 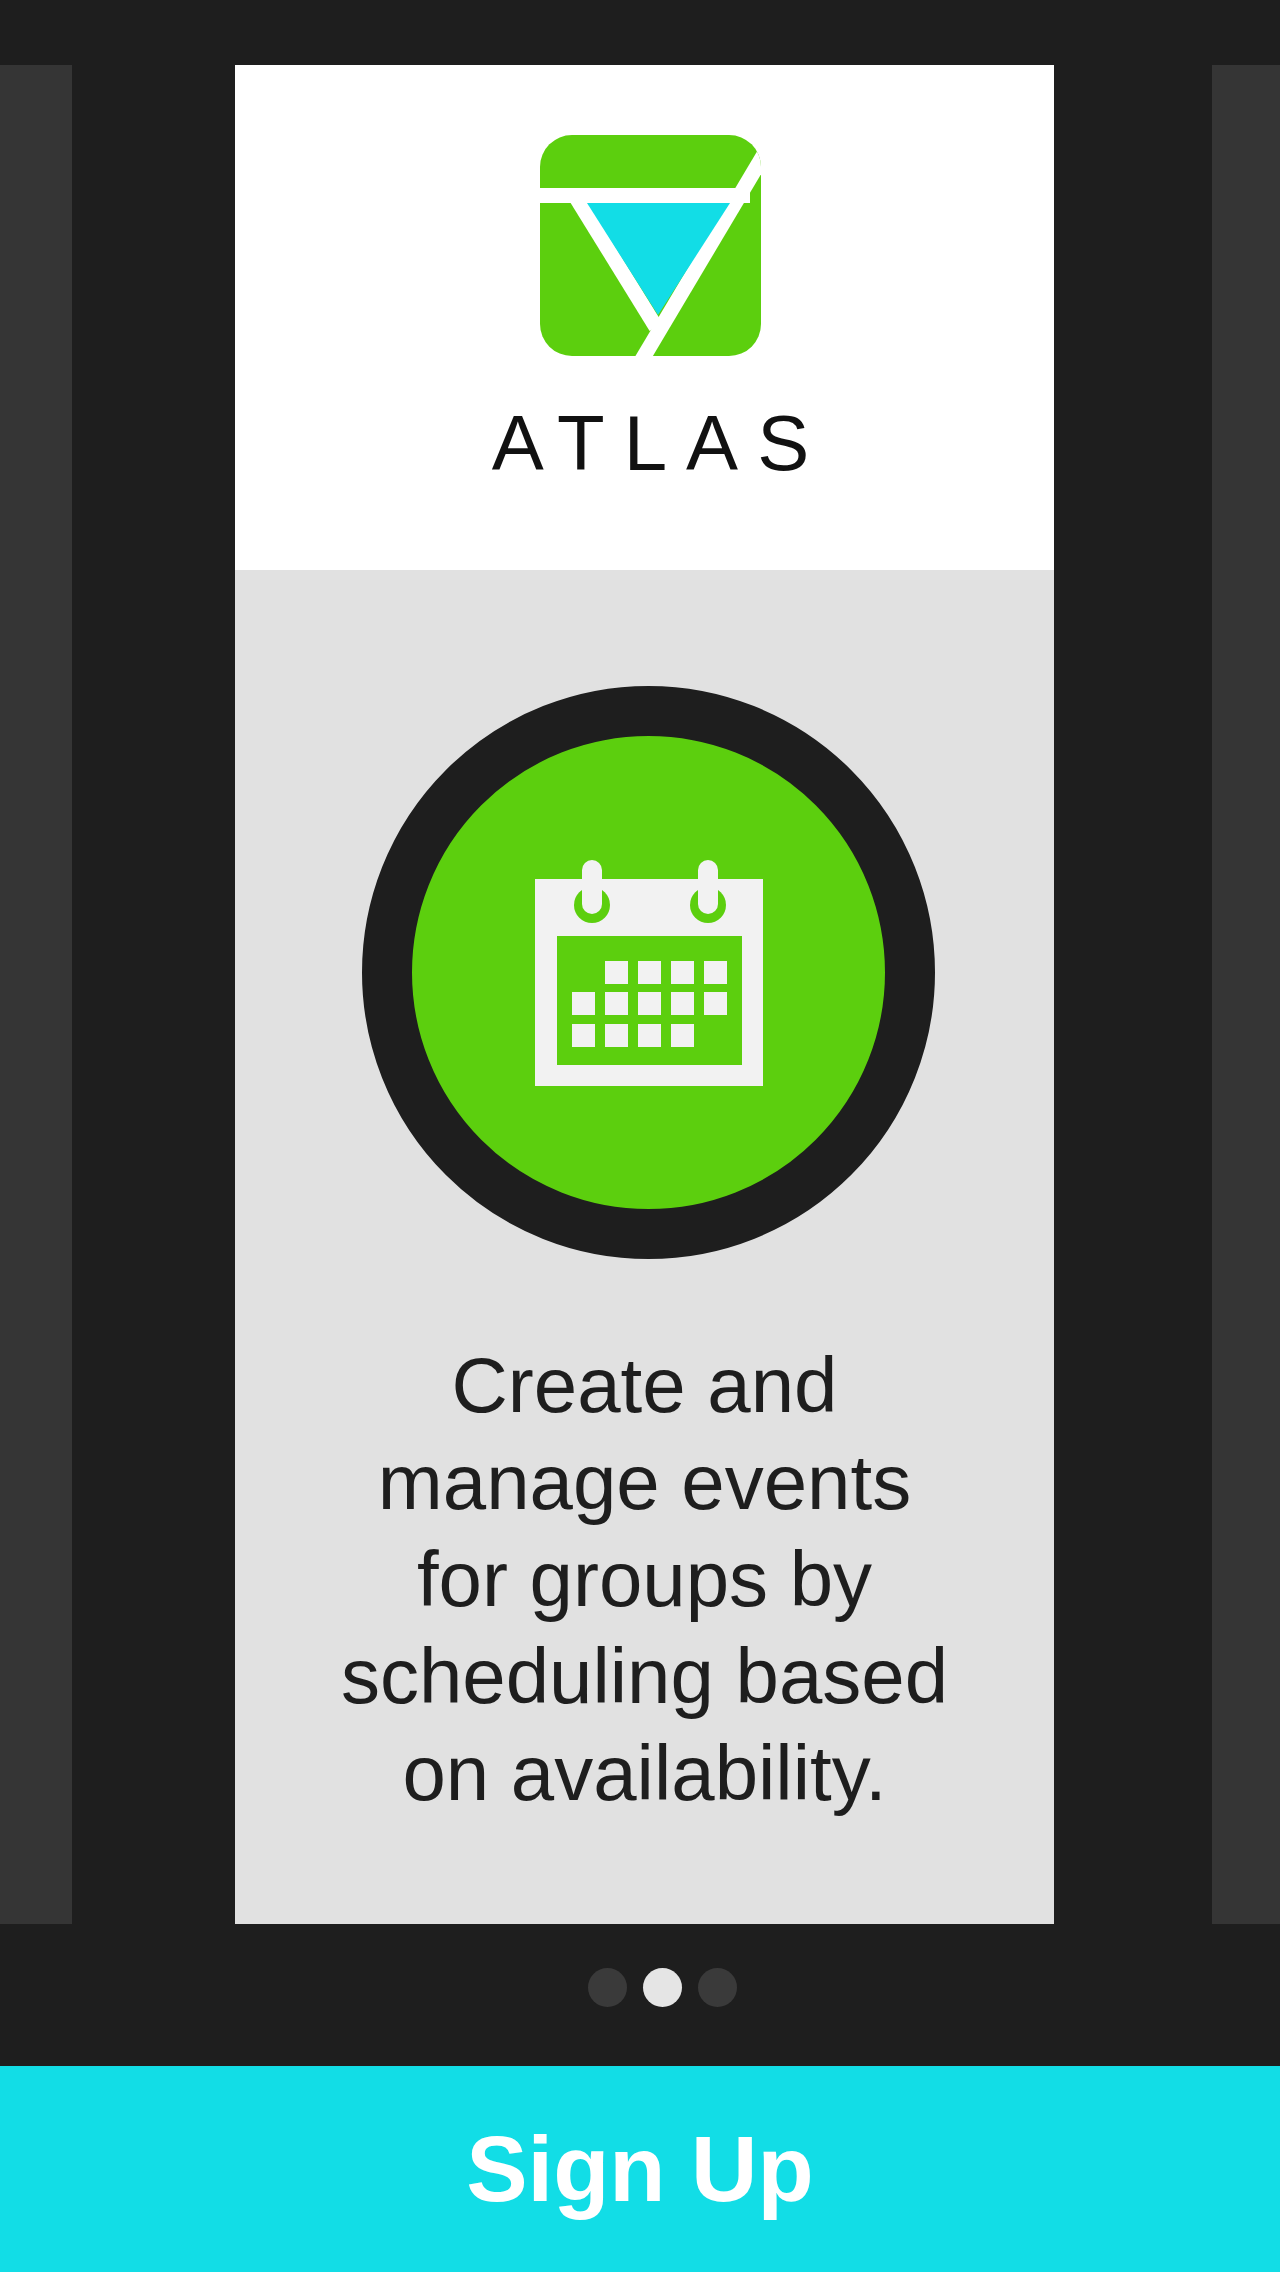 What do you see at coordinates (650, 245) in the screenshot?
I see `logo-icon` at bounding box center [650, 245].